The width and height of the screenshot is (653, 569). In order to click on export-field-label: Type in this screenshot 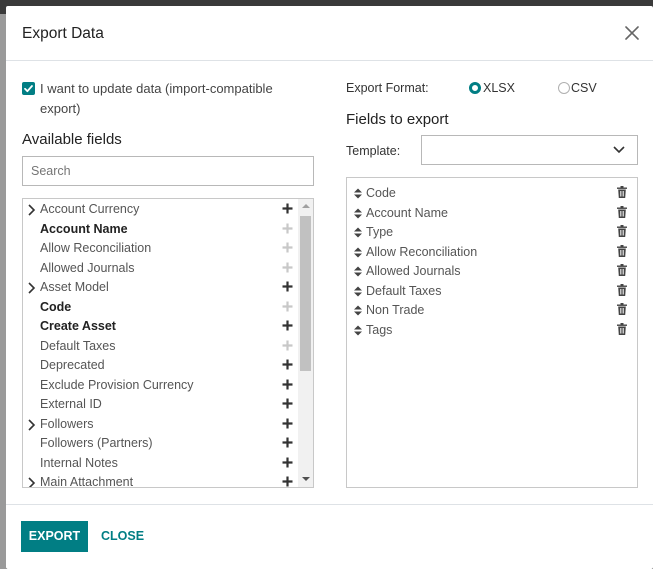, I will do `click(380, 232)`.